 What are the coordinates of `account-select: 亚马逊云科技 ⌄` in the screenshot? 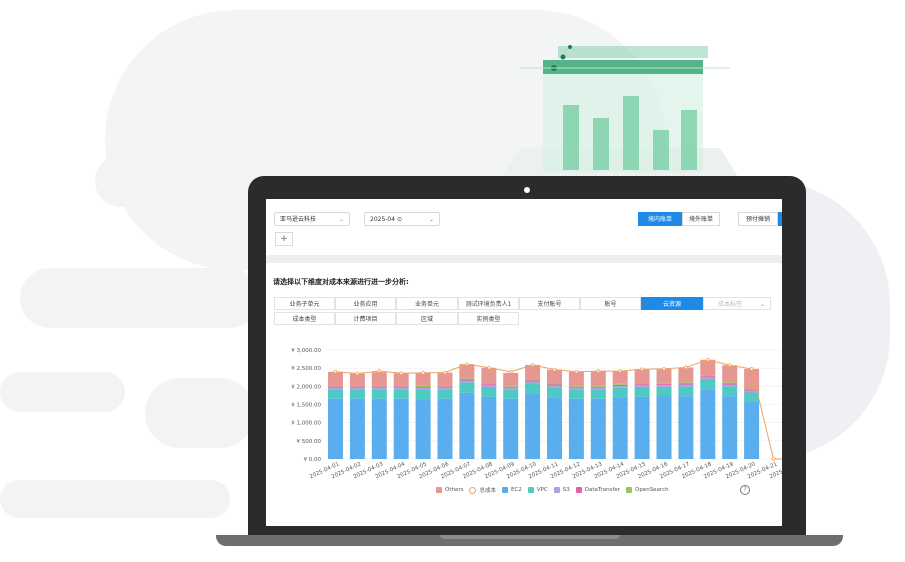 It's located at (312, 219).